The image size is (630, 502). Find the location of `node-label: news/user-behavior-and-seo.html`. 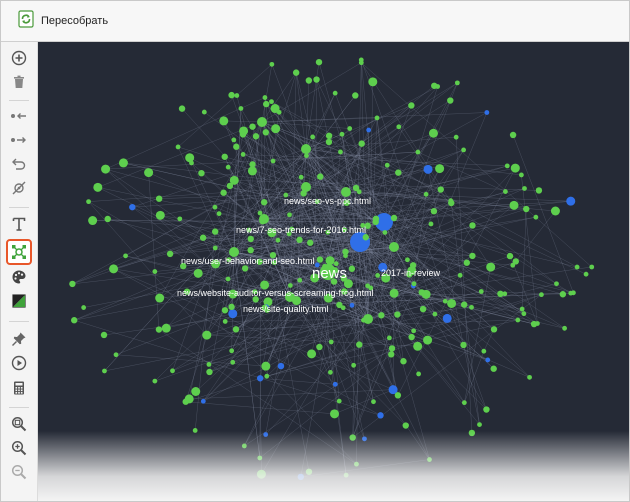

node-label: news/user-behavior-and-seo.html is located at coordinates (248, 261).